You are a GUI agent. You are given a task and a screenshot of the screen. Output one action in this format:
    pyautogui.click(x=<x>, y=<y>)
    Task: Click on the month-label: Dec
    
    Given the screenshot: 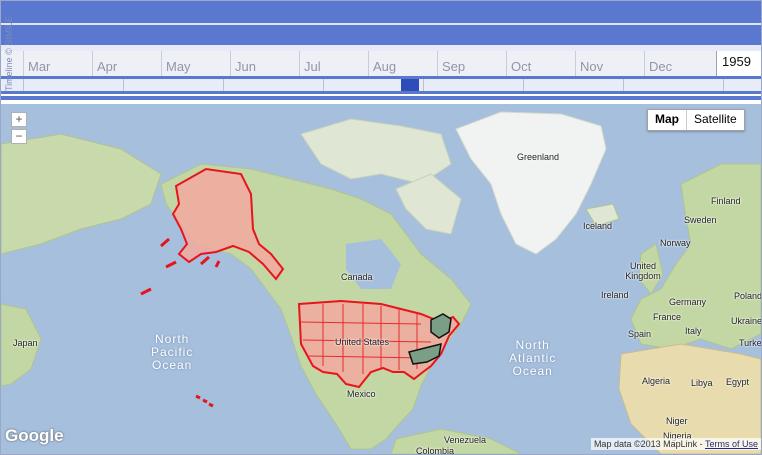 What is the action you would take?
    pyautogui.click(x=661, y=66)
    